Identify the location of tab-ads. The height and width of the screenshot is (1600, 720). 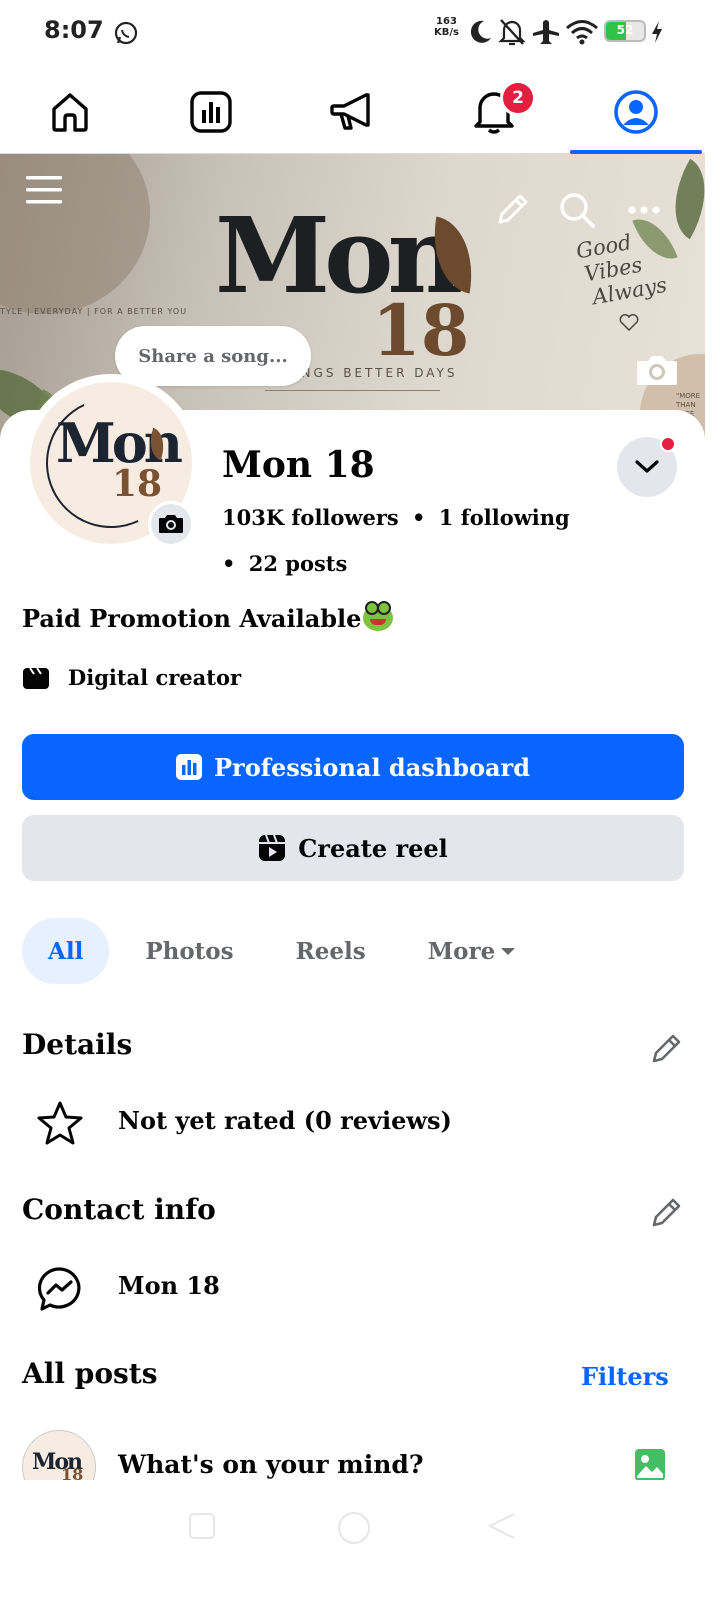
(353, 112).